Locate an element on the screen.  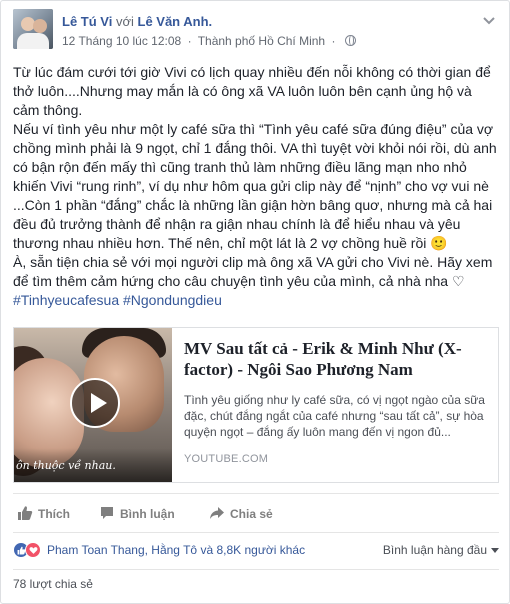
post-action-bar: Thích Bình luận Chia sẻ is located at coordinates (256, 513).